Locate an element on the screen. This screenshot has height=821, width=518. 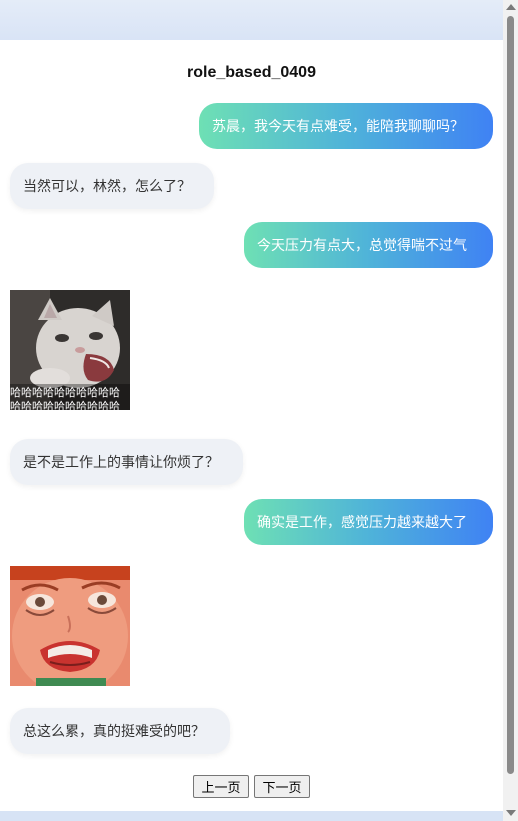
assistant-message-bubble: 是不是工作上的事情让你烦了？ is located at coordinates (126, 462).